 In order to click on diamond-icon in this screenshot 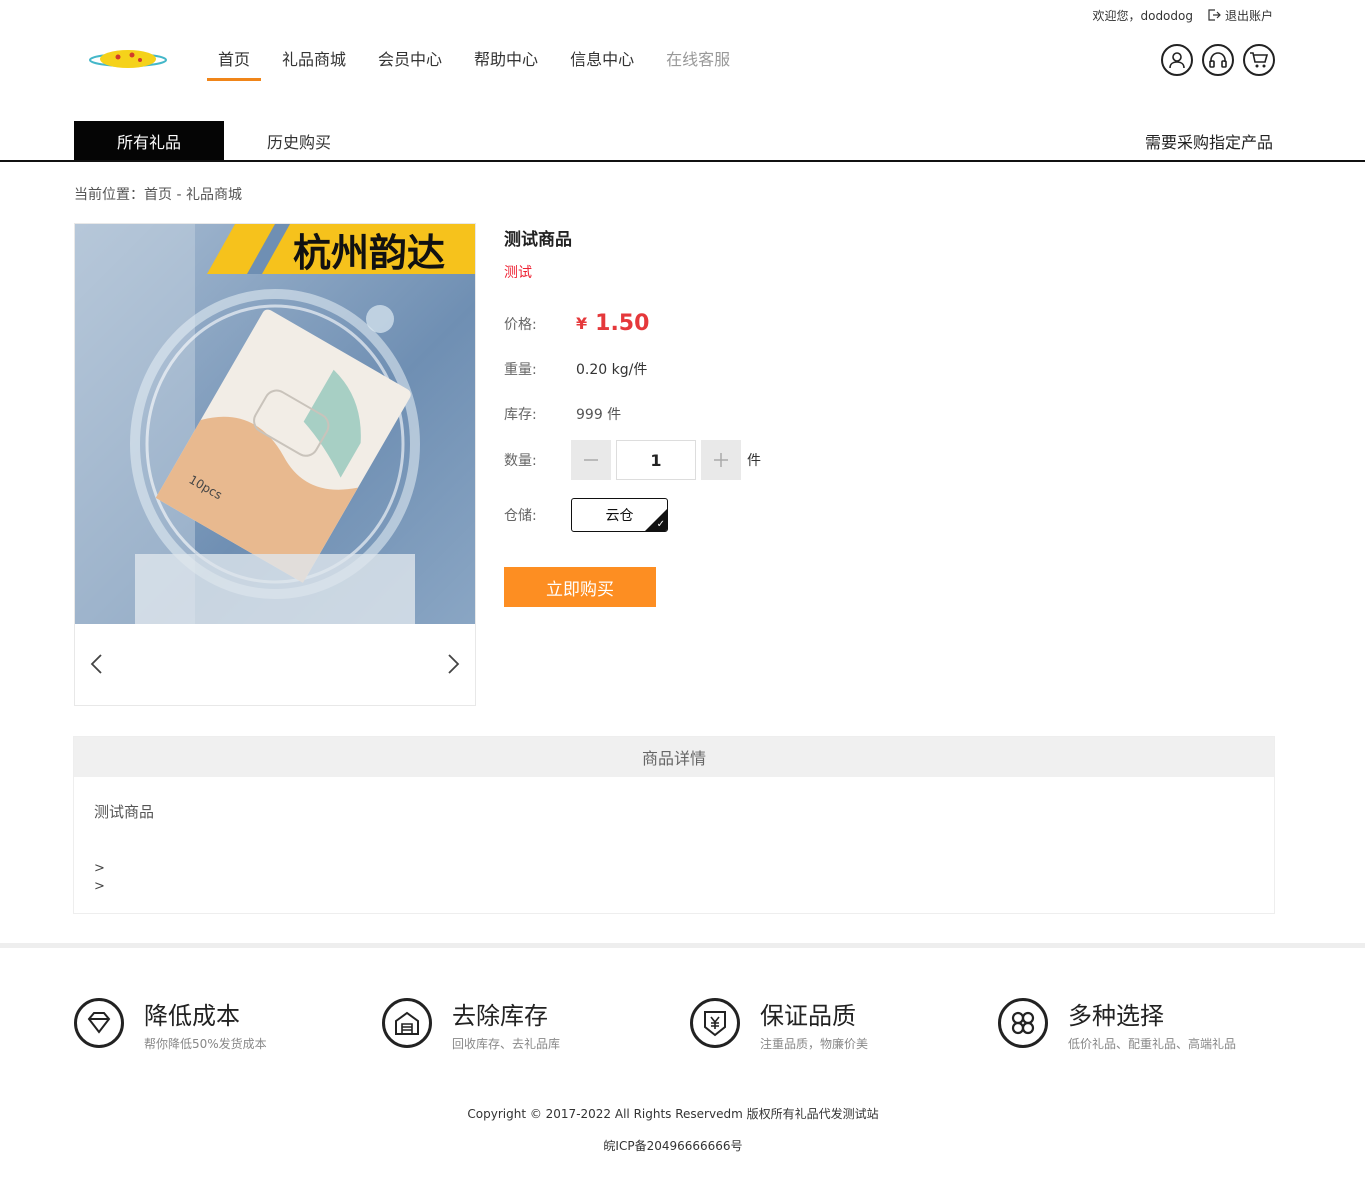, I will do `click(99, 1023)`.